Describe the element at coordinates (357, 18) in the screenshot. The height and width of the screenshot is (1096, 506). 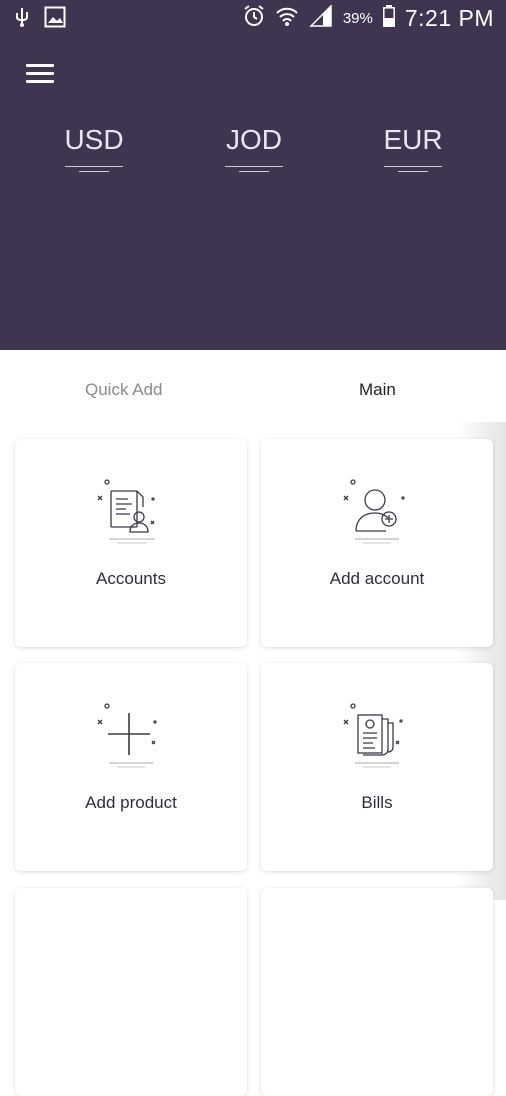
I see `battery-percent: 39%` at that location.